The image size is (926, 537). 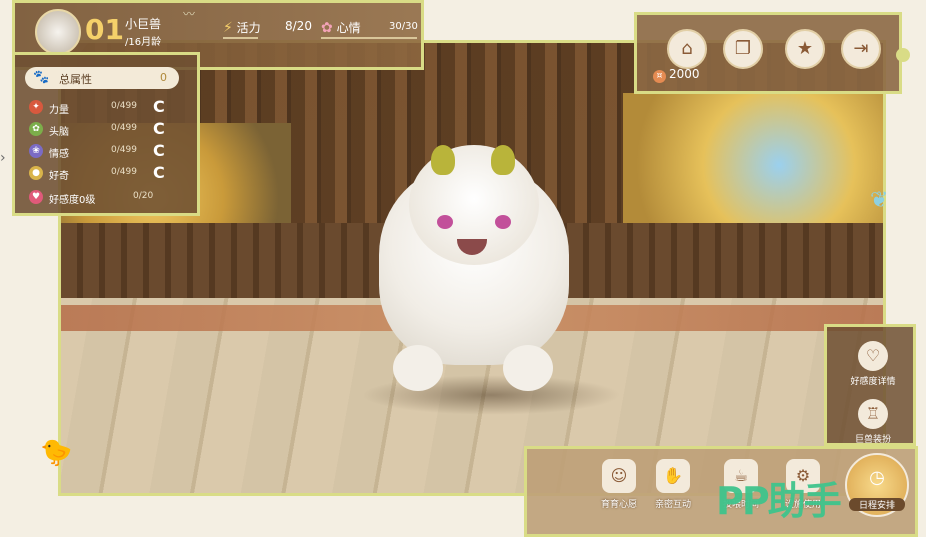 I want to click on schedule-button: ◷ 日程安排, so click(x=877, y=485).